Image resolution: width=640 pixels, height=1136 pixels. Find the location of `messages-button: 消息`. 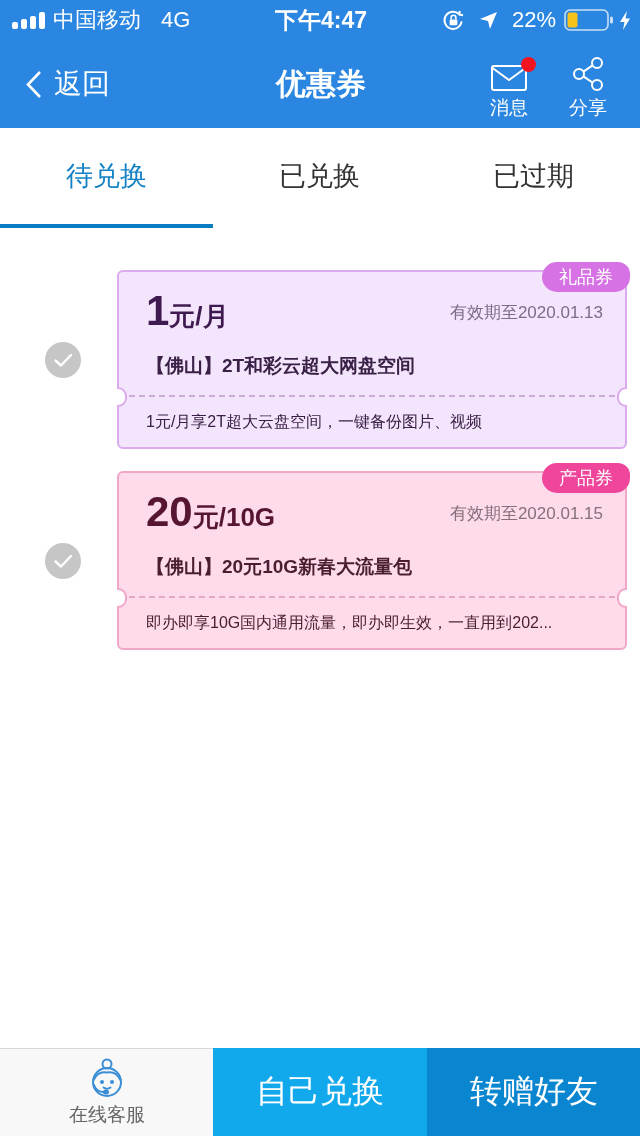

messages-button: 消息 is located at coordinates (509, 88).